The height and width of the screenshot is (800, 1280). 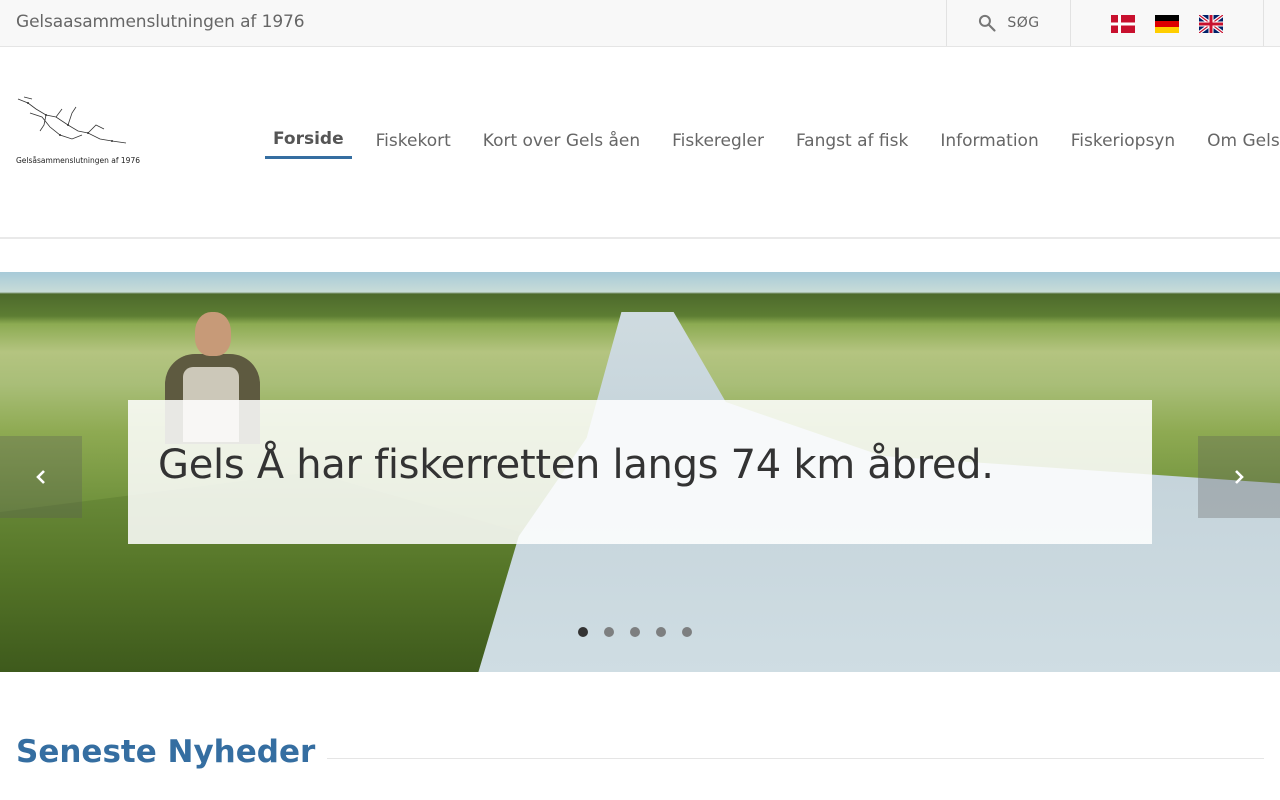 What do you see at coordinates (852, 143) in the screenshot?
I see `nav-item-fangst-af-fisk: Fangst af fisk` at bounding box center [852, 143].